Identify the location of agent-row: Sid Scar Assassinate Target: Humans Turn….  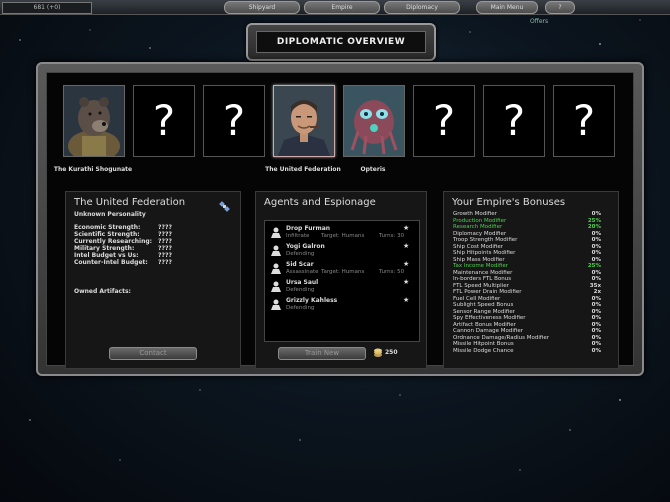
(342, 270).